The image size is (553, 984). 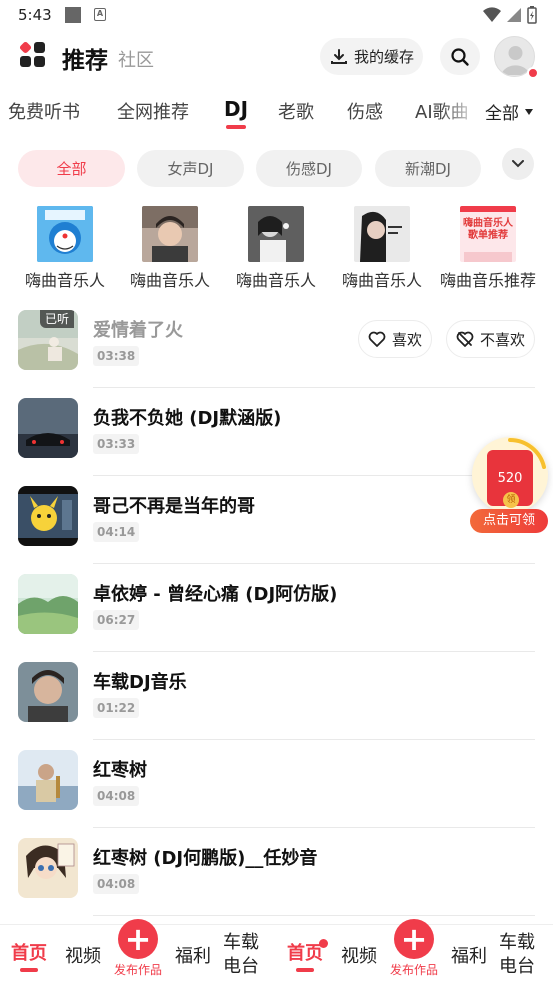 I want to click on expand-chips-button, so click(x=518, y=164).